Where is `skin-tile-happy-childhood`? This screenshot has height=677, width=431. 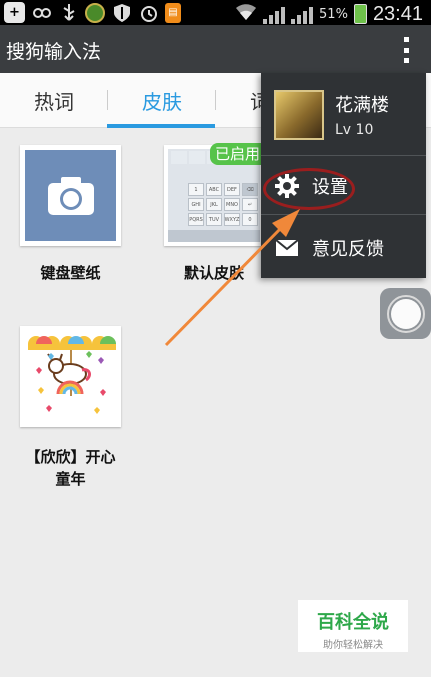
skin-tile-happy-childhood is located at coordinates (70, 376).